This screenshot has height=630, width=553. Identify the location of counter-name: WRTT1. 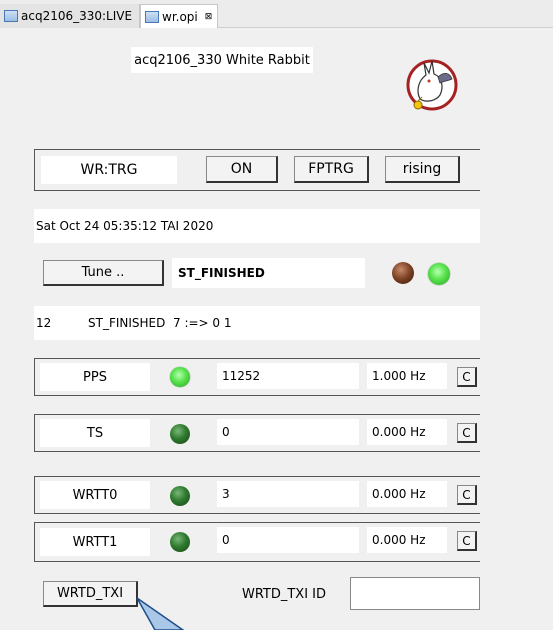
(95, 542).